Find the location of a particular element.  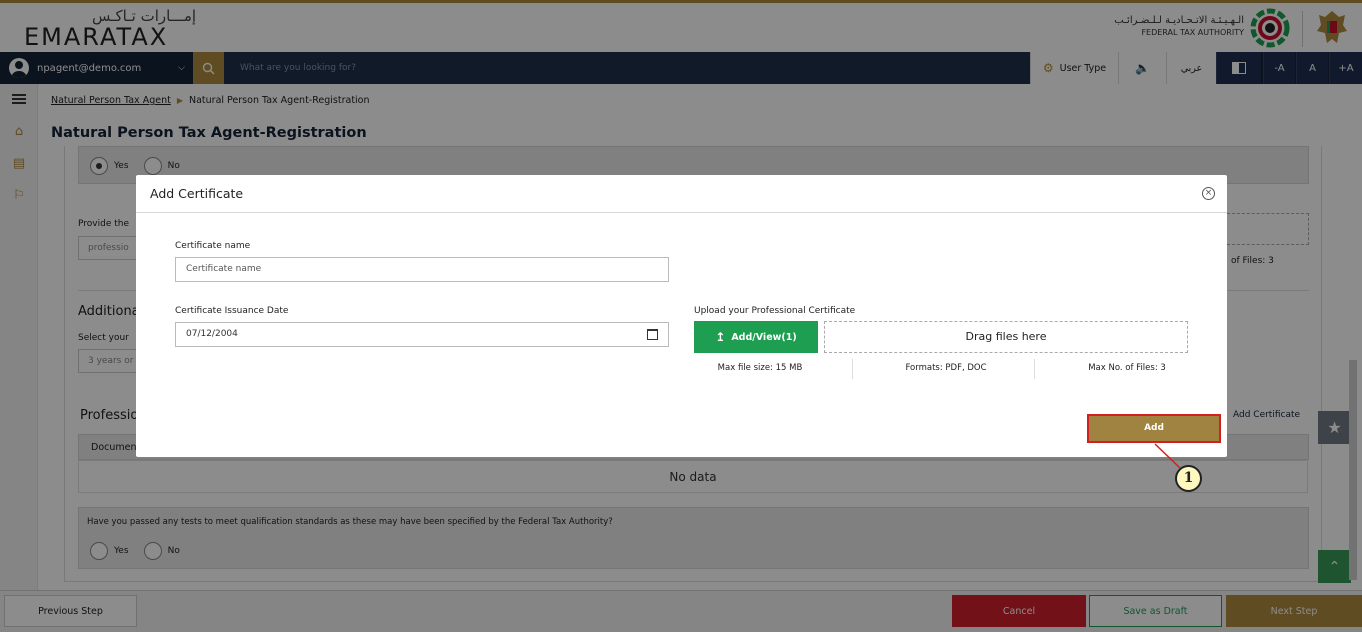

upload-label: Upload your Professional Certificate is located at coordinates (775, 311).